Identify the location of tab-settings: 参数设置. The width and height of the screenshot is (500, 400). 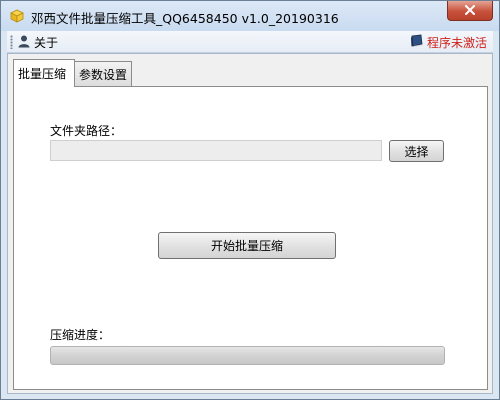
(103, 74).